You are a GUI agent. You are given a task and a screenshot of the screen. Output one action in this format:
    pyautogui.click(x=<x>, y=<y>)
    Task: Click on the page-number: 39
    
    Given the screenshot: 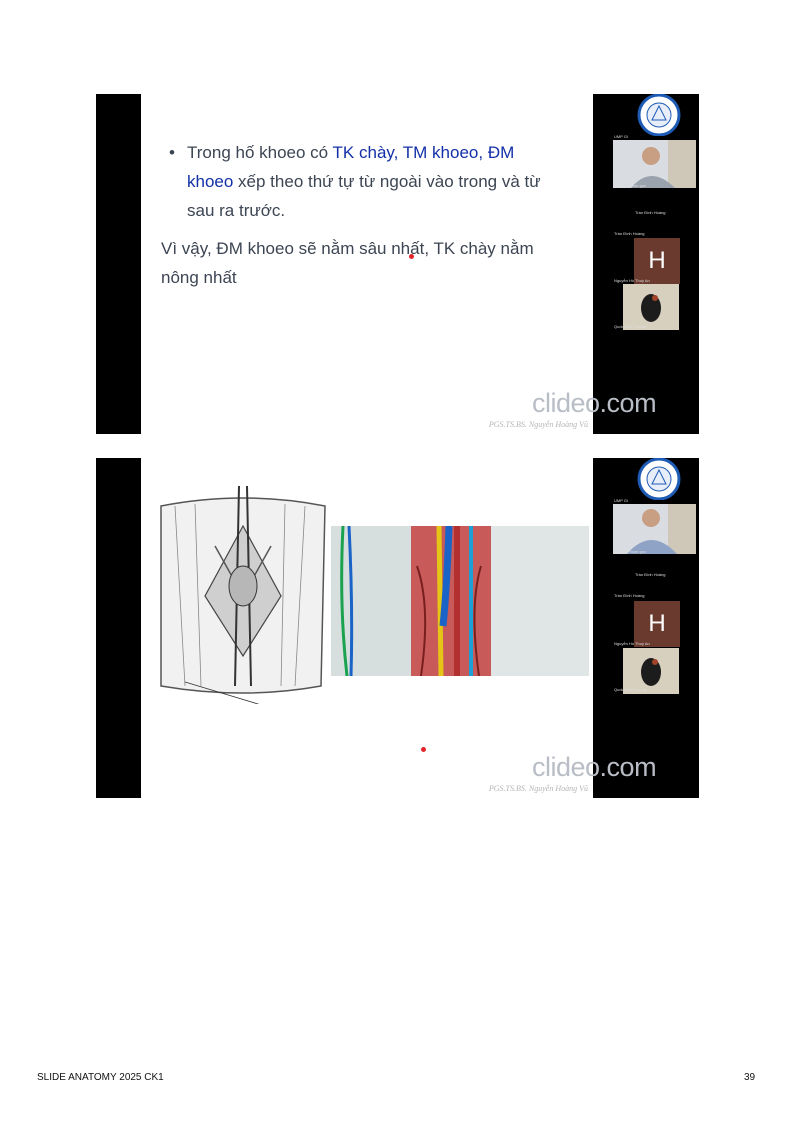 What is the action you would take?
    pyautogui.click(x=750, y=1077)
    